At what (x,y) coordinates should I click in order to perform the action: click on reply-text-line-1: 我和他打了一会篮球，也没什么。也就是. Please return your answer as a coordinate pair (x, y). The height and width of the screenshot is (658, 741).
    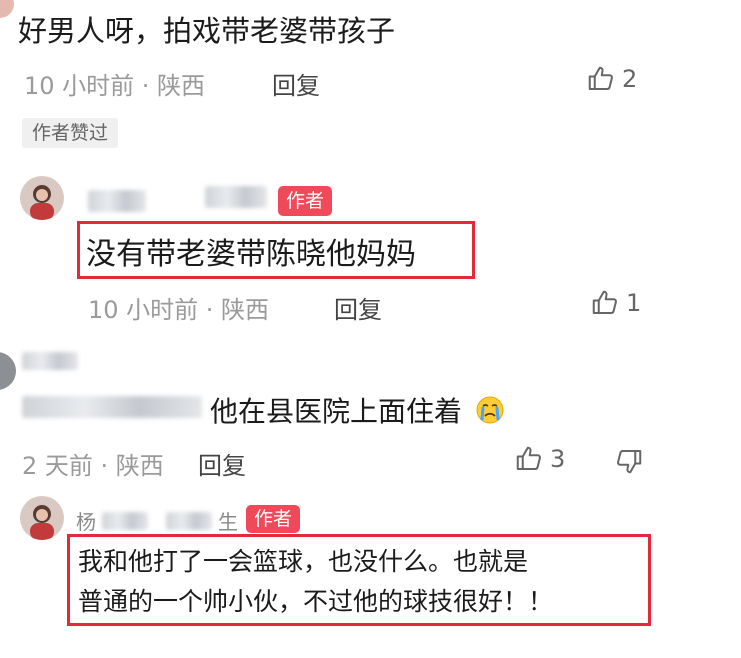
    Looking at the image, I should click on (303, 561).